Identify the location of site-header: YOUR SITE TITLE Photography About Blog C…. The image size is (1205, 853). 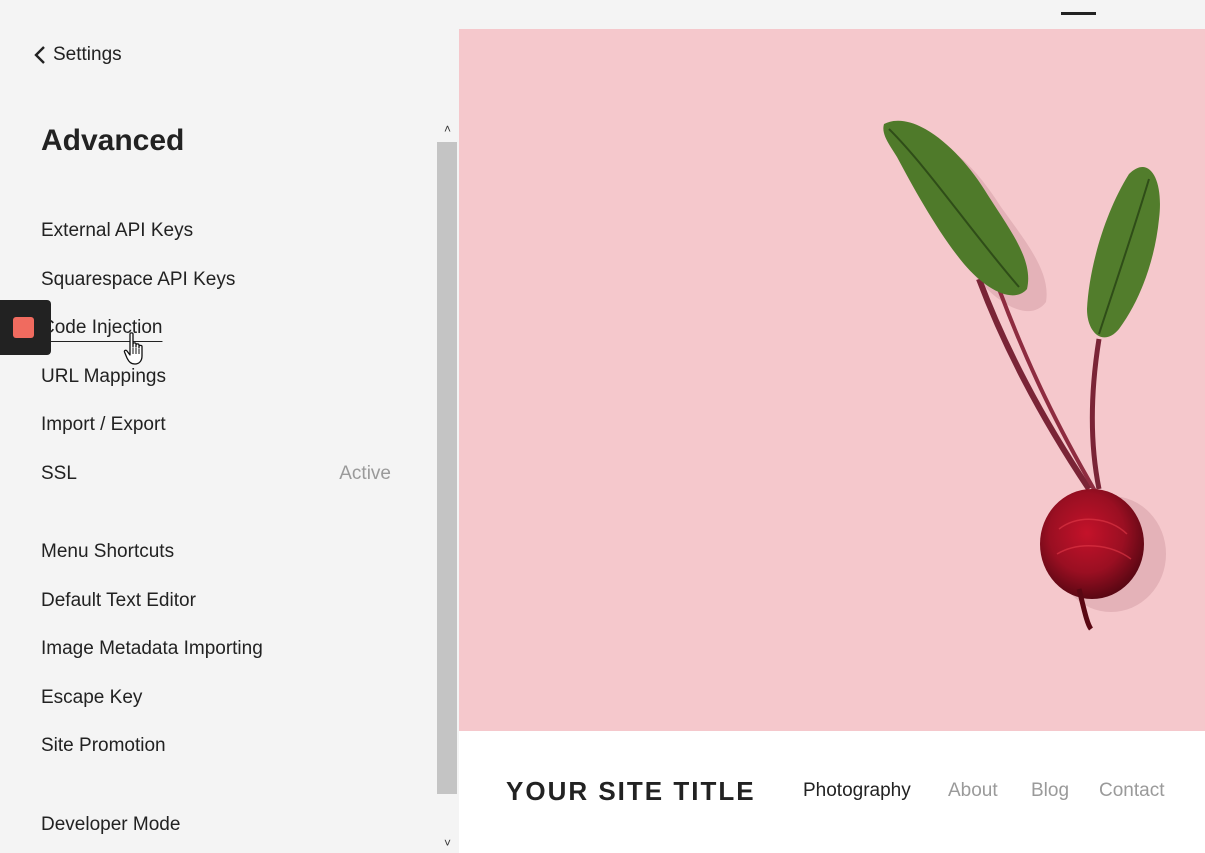
(832, 792).